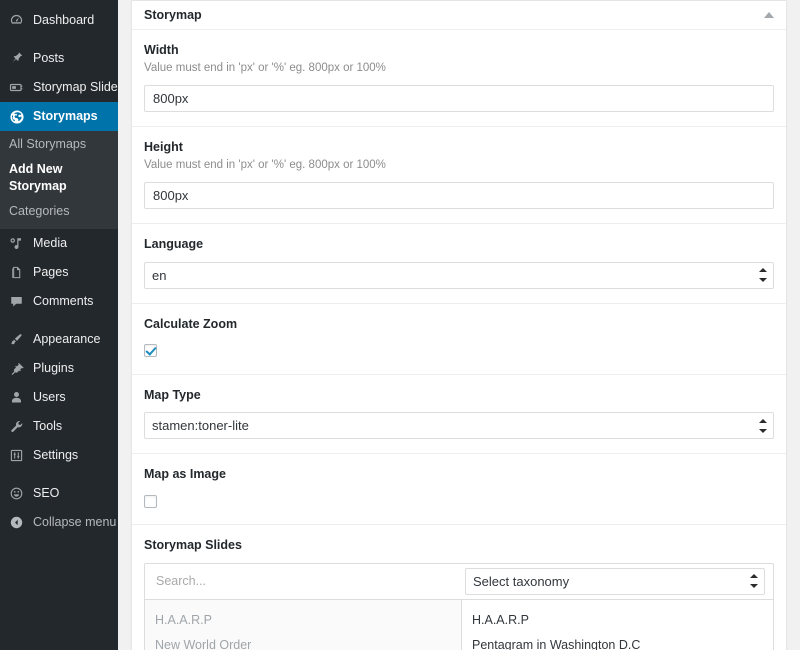 This screenshot has width=800, height=650. I want to click on sidebar-item-seo: SEO, so click(59, 493).